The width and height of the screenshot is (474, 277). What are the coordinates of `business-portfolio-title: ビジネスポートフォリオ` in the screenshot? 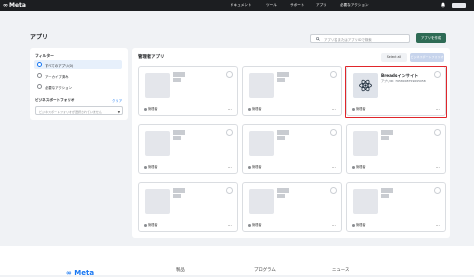 It's located at (55, 100).